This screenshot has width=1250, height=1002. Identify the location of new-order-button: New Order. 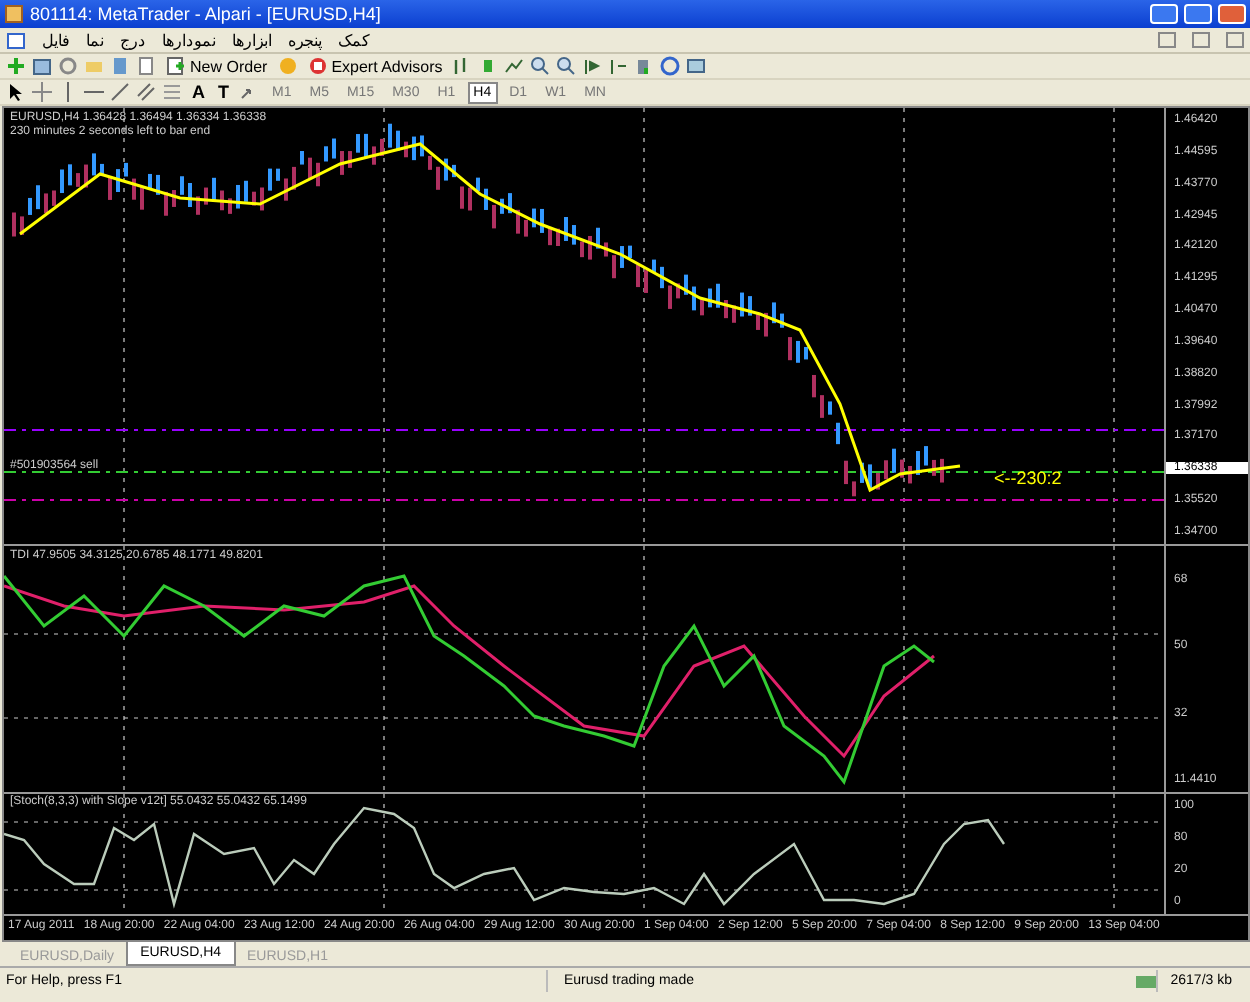
(217, 66).